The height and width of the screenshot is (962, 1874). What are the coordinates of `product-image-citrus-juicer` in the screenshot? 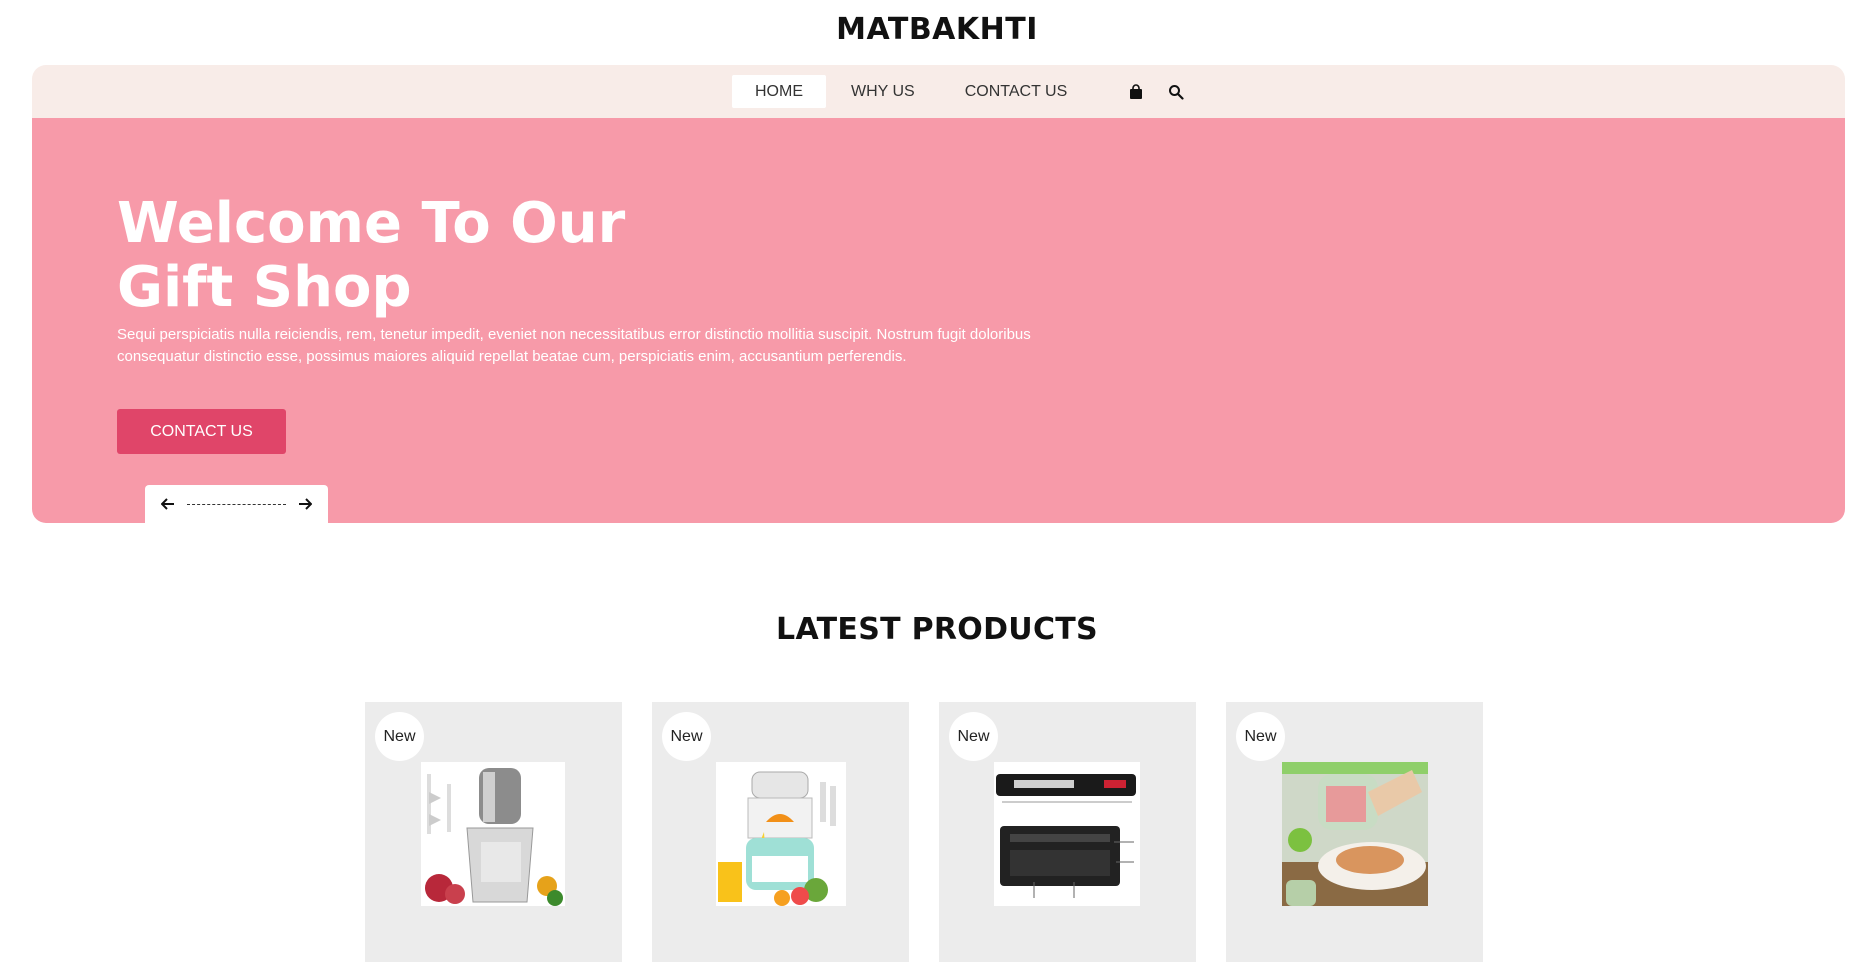 It's located at (781, 834).